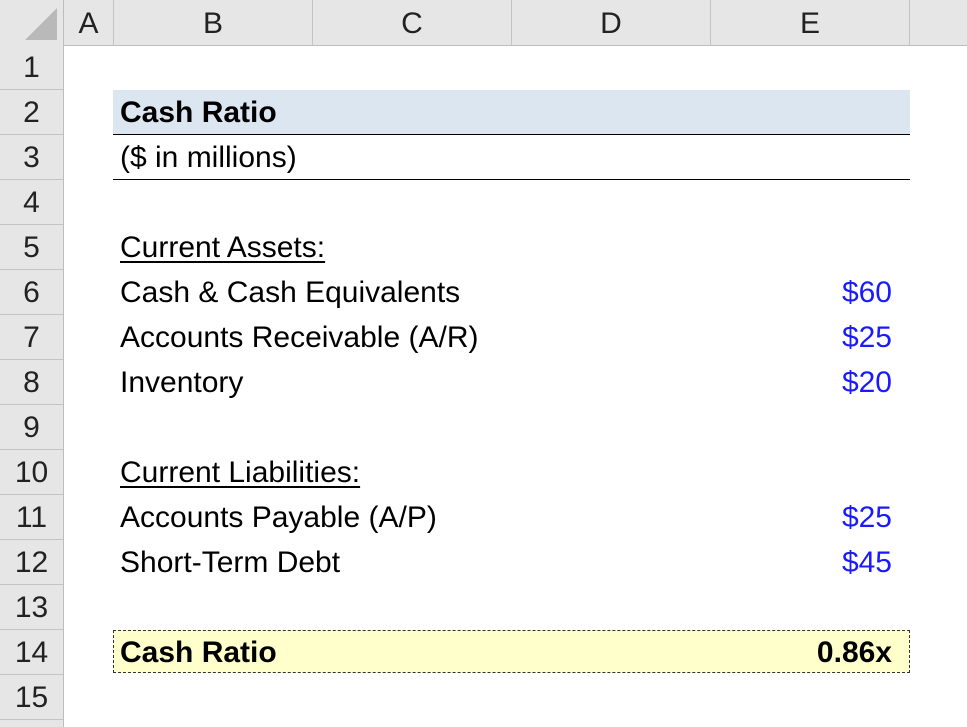 The width and height of the screenshot is (967, 727). I want to click on cell-e7-value: $25, so click(867, 337).